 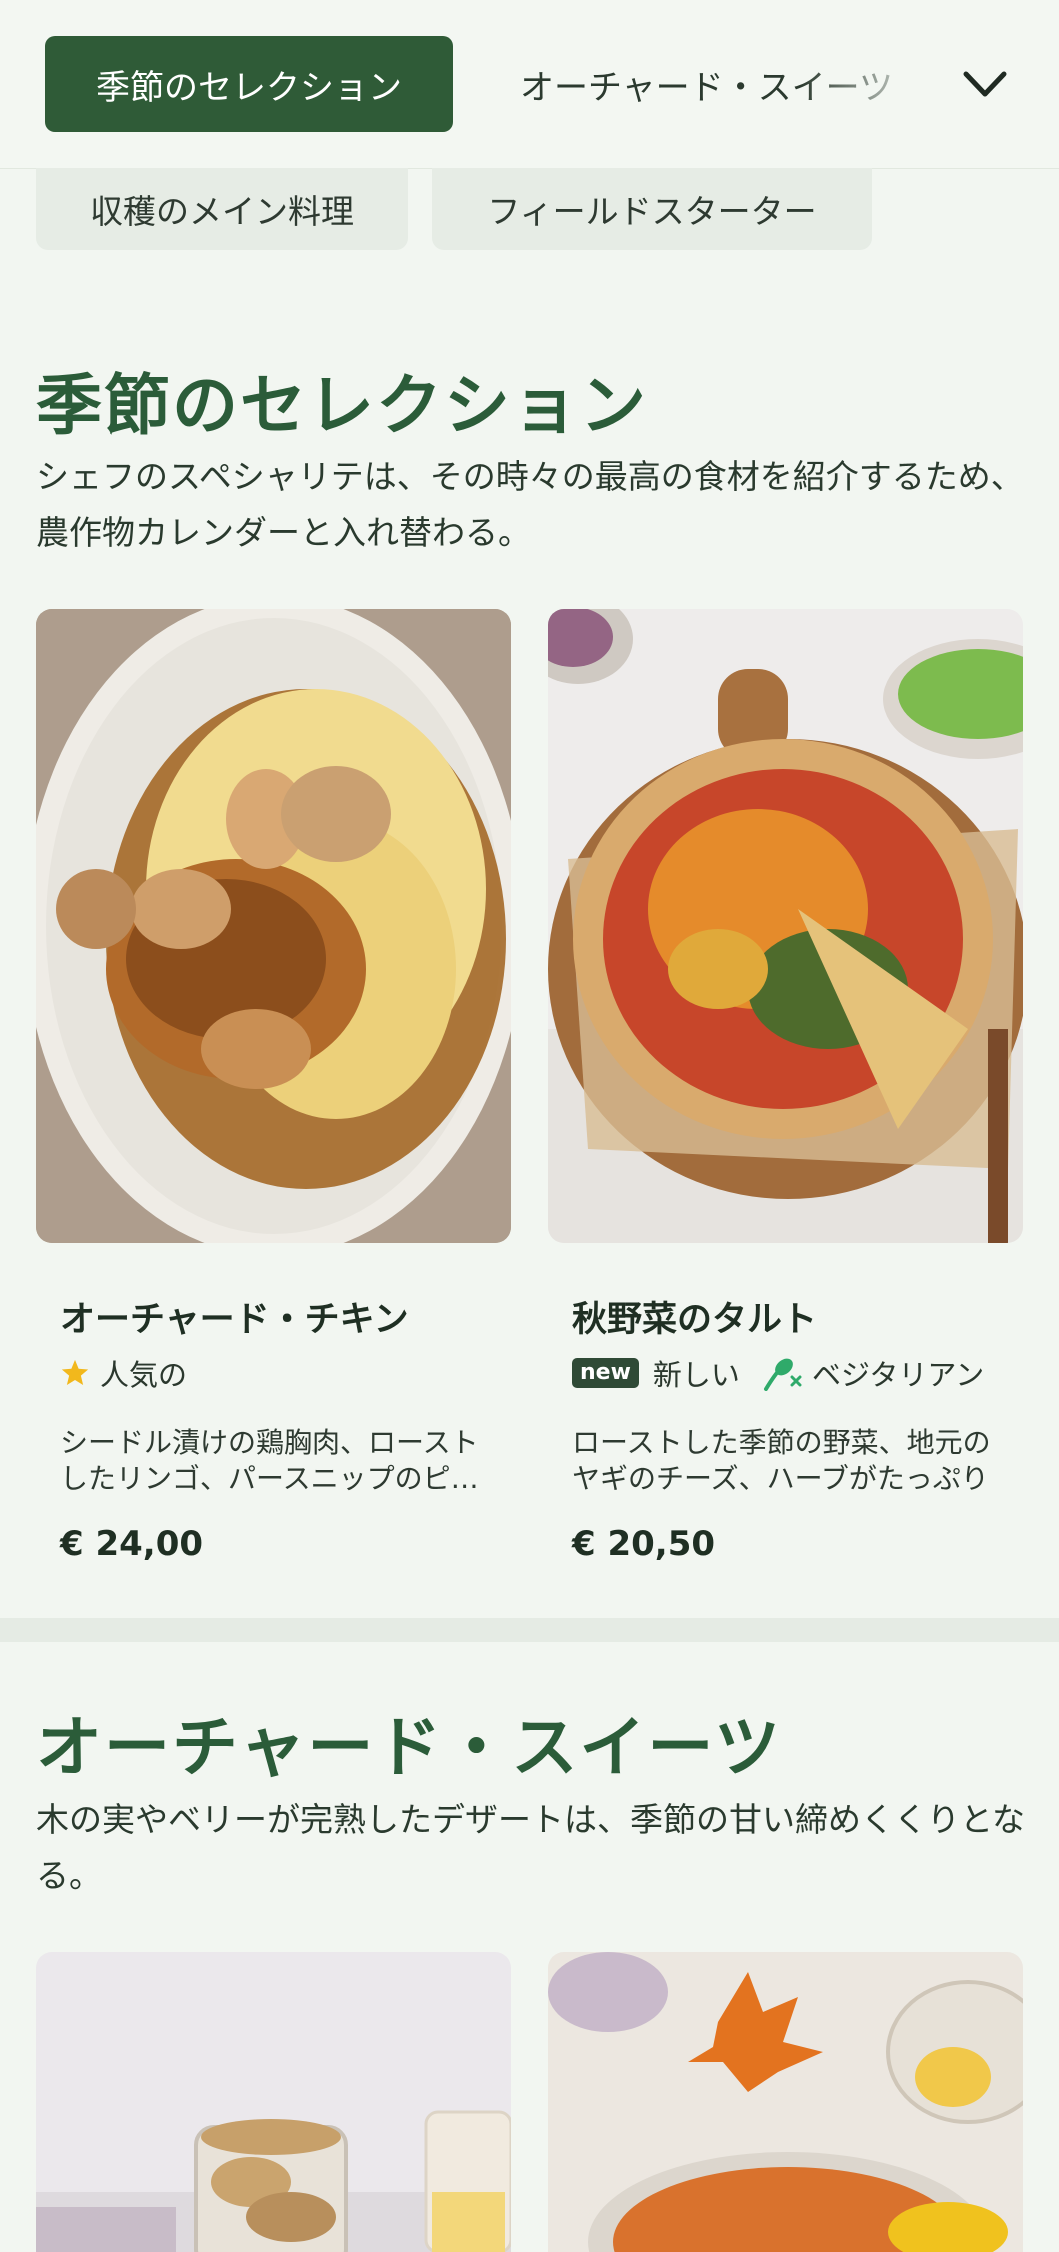 What do you see at coordinates (694, 1316) in the screenshot?
I see `dish-name: 秋野菜のタルト` at bounding box center [694, 1316].